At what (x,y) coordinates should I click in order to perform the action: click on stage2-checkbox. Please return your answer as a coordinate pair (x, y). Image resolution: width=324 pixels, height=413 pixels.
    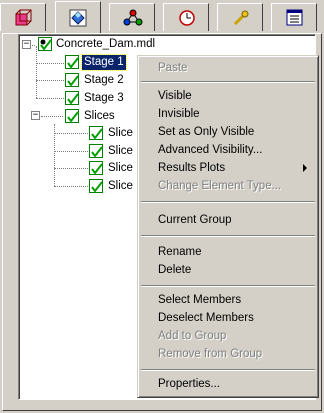
    Looking at the image, I should click on (72, 80).